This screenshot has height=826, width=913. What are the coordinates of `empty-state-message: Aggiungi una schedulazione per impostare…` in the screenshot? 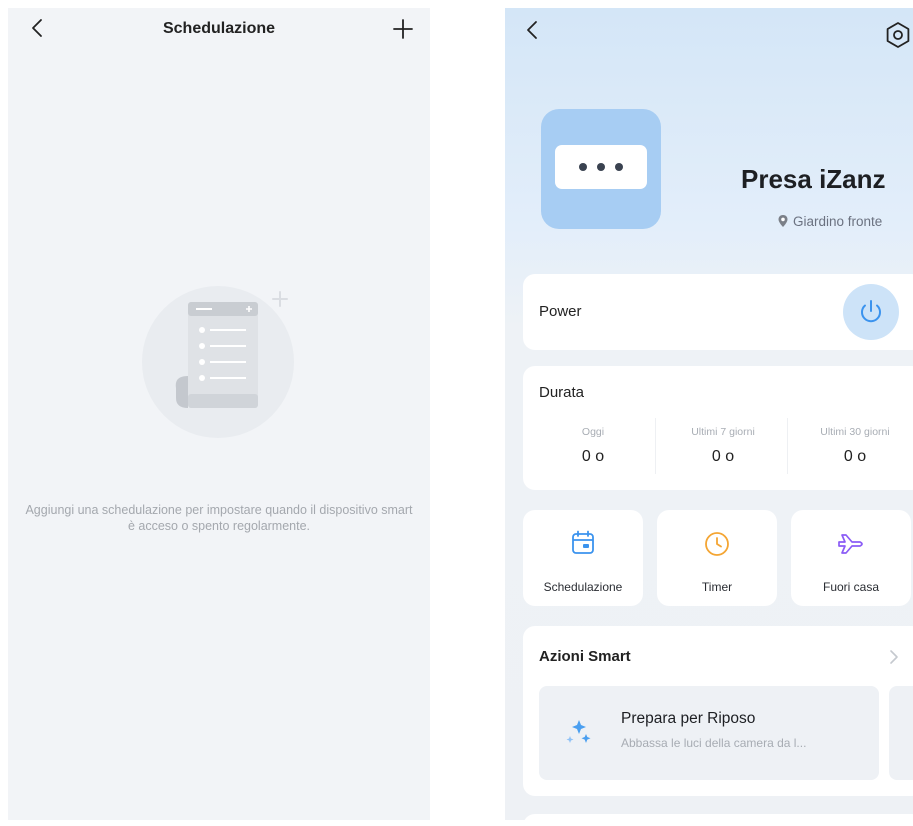 It's located at (219, 518).